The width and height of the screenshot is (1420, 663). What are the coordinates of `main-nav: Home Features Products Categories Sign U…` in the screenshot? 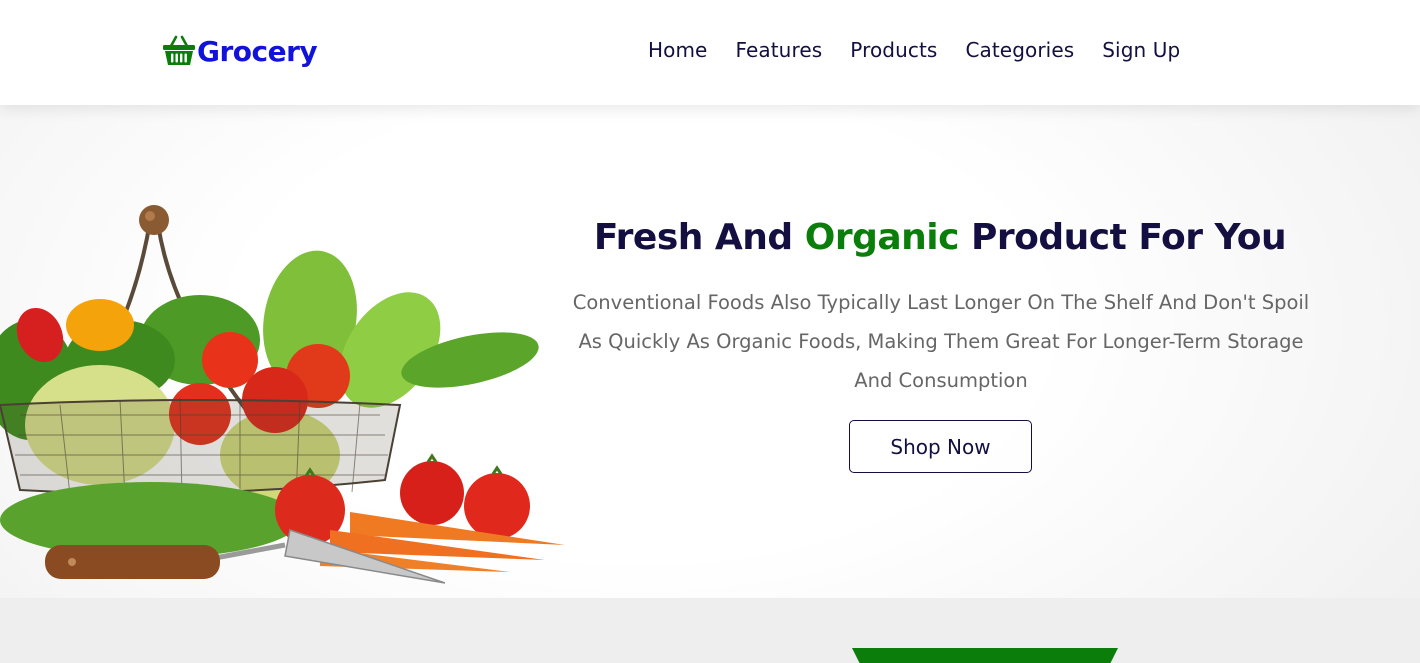 It's located at (928, 50).